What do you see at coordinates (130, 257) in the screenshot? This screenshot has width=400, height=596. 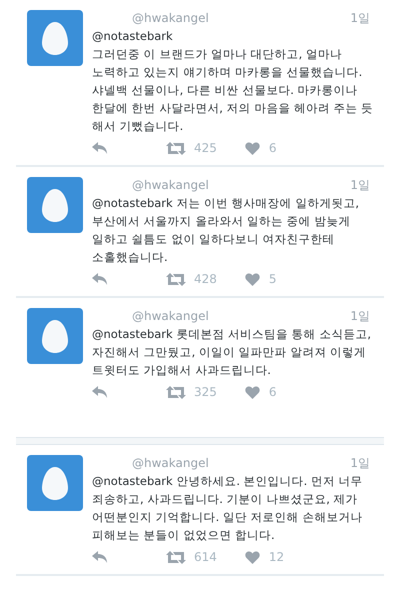 I see `tweet-text-line: 소홀했습니다.` at bounding box center [130, 257].